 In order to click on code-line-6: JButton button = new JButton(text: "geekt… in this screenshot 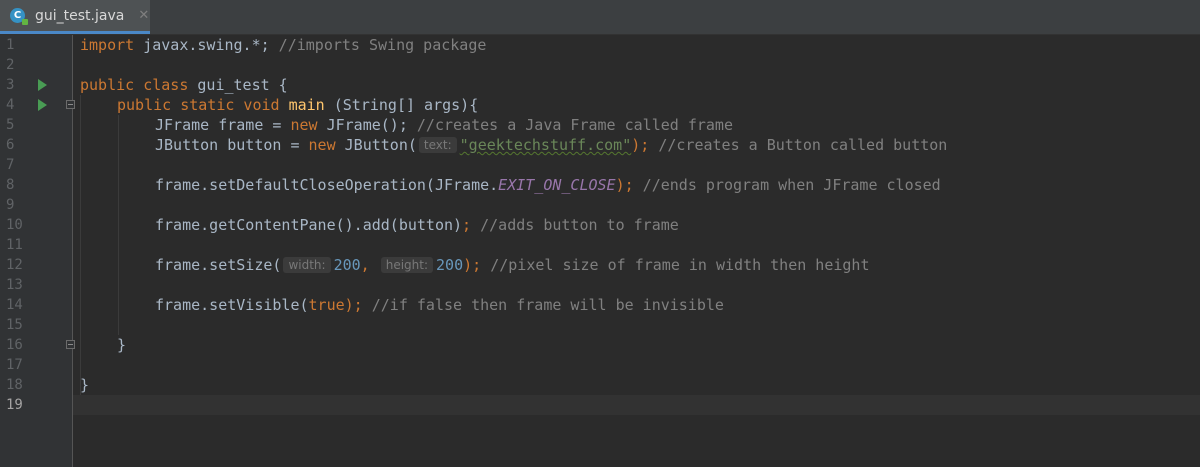, I will do `click(551, 145)`.